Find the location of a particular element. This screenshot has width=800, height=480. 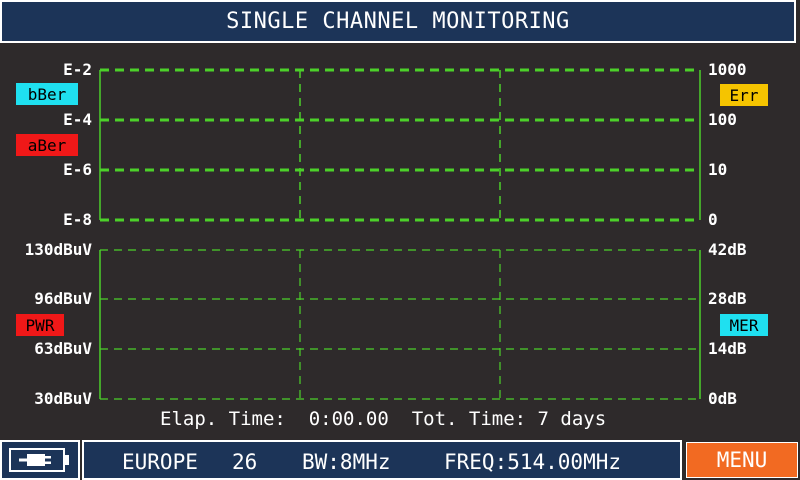

region-label: EUROPE is located at coordinates (160, 462).